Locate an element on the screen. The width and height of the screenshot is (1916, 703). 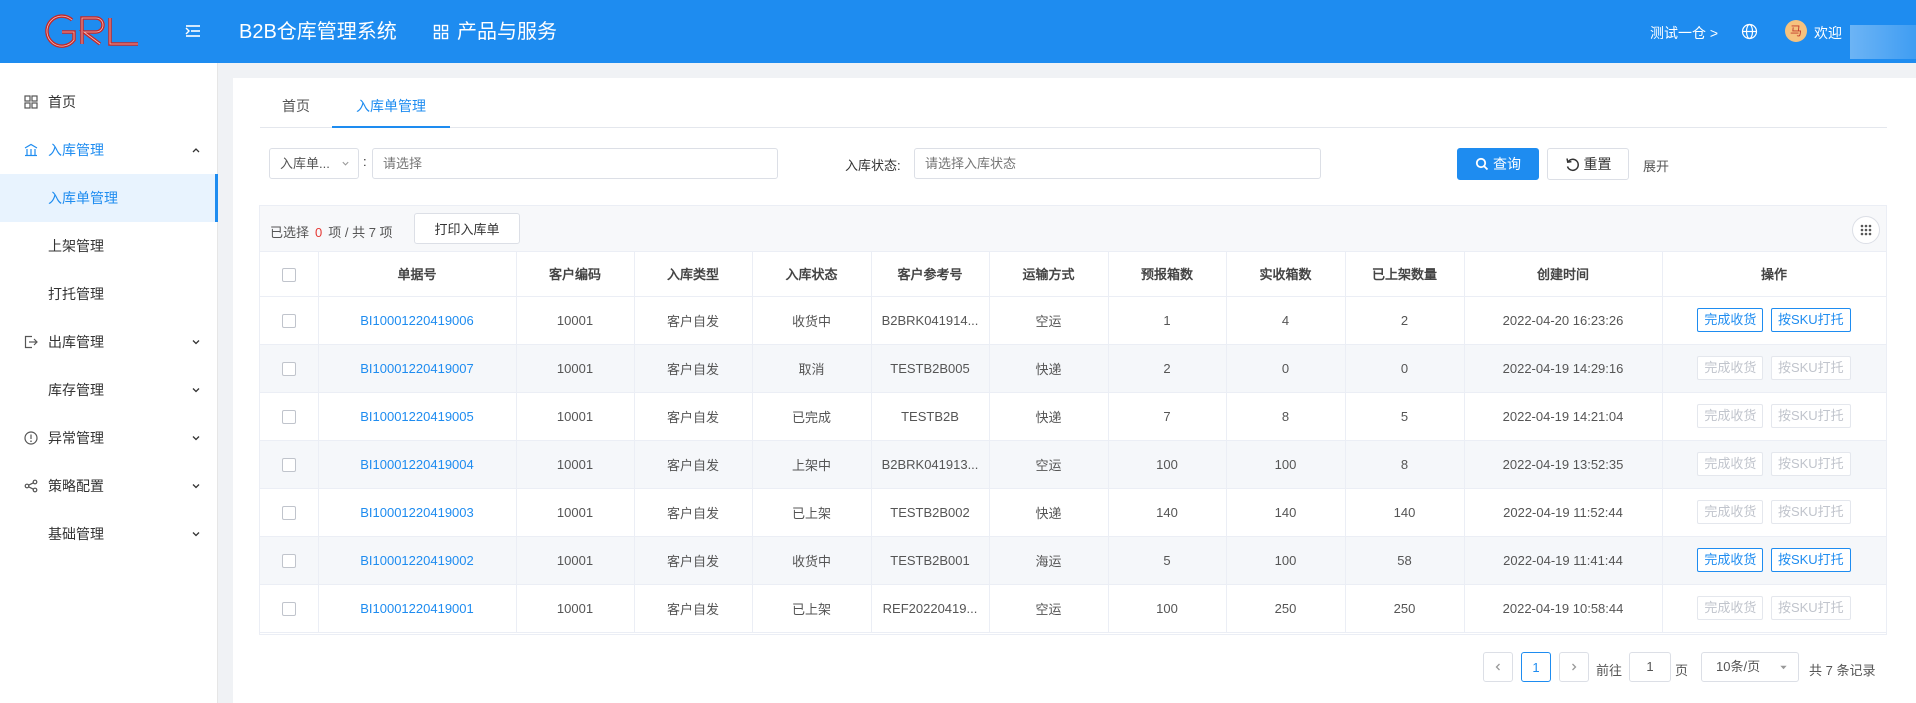
query-label: 查询 is located at coordinates (1507, 164).